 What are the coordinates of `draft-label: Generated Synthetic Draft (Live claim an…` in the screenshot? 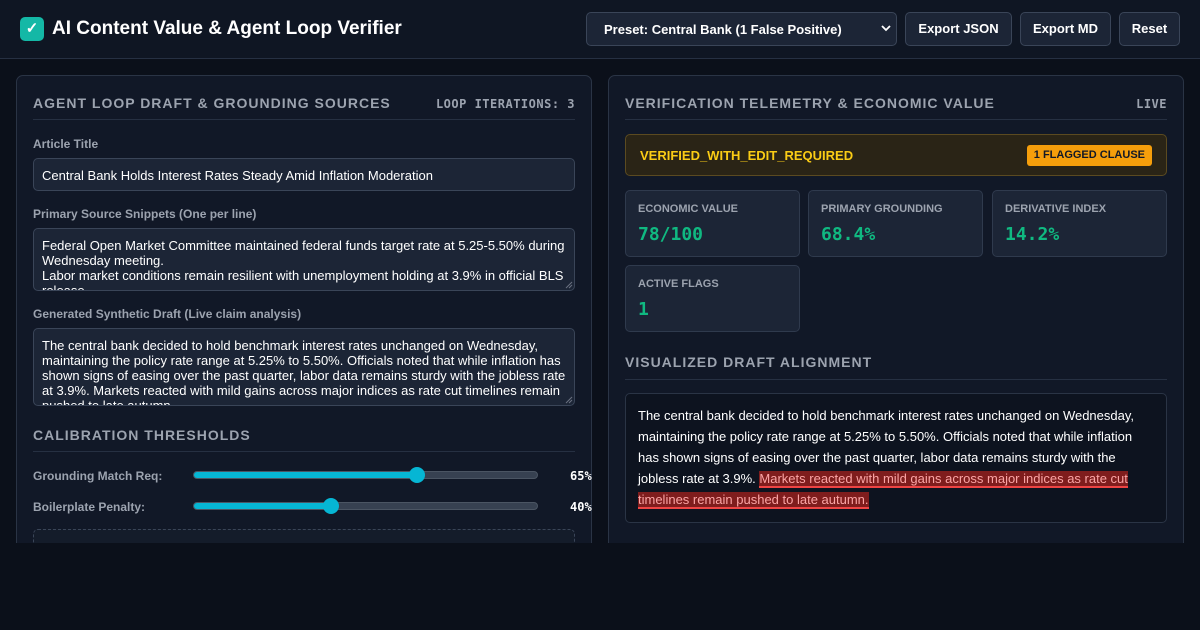 It's located at (167, 314).